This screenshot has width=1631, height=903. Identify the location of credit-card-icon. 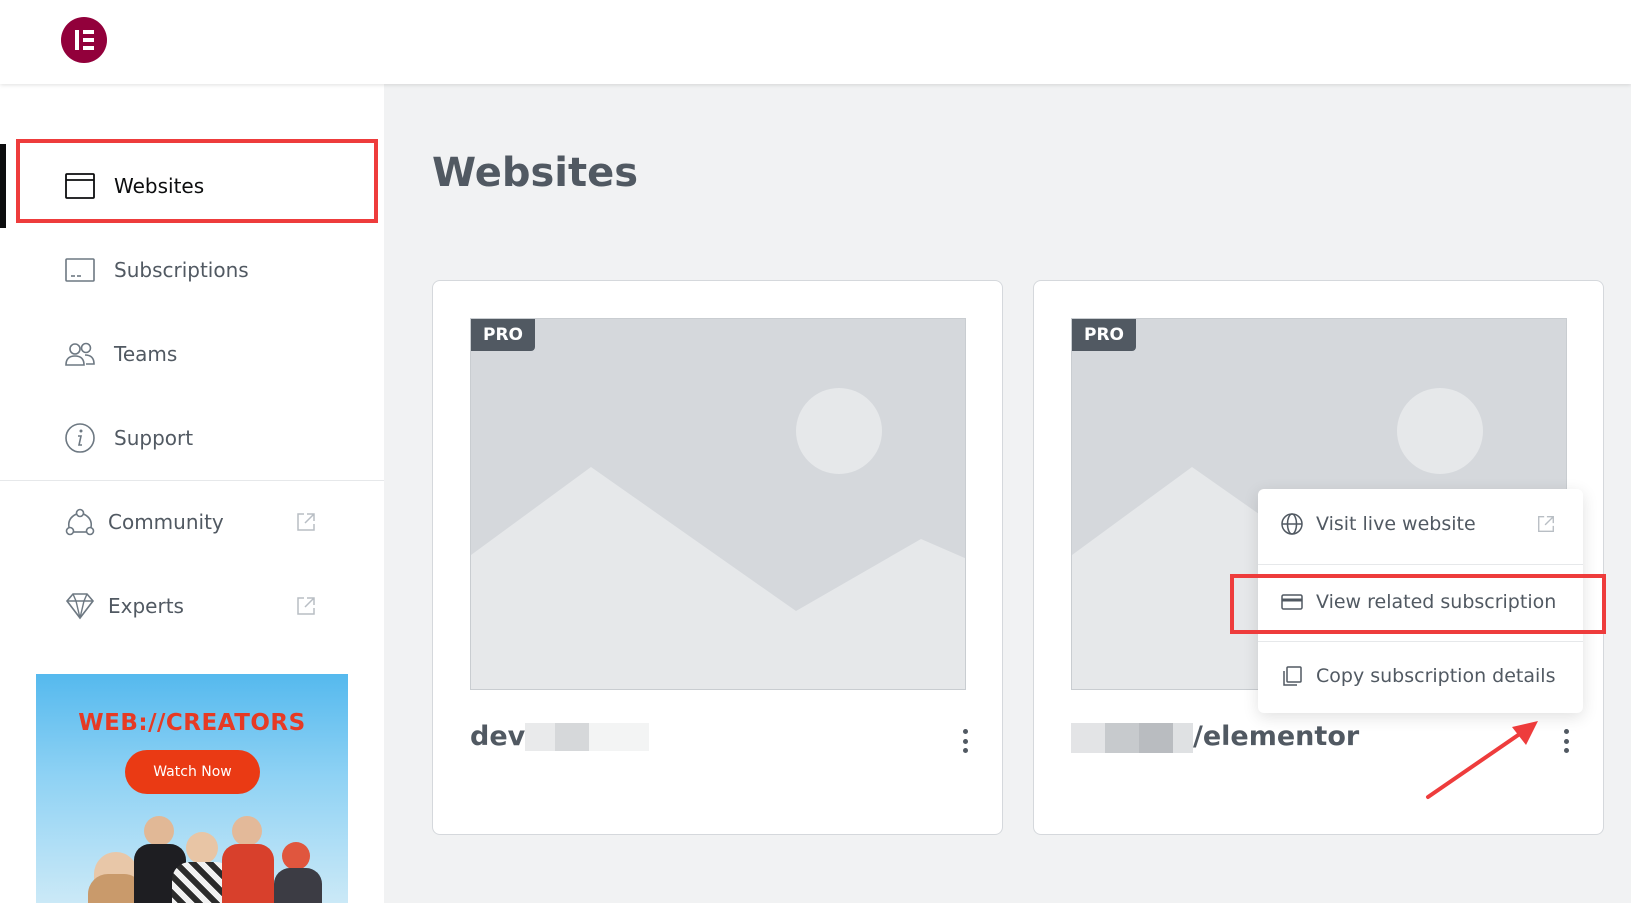
(1292, 602).